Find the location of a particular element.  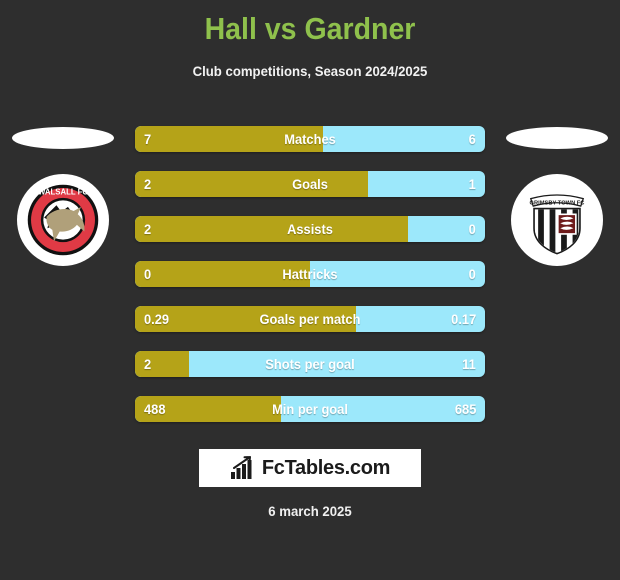

stat-label-shots-per-goal: Shots per goal is located at coordinates (310, 364).